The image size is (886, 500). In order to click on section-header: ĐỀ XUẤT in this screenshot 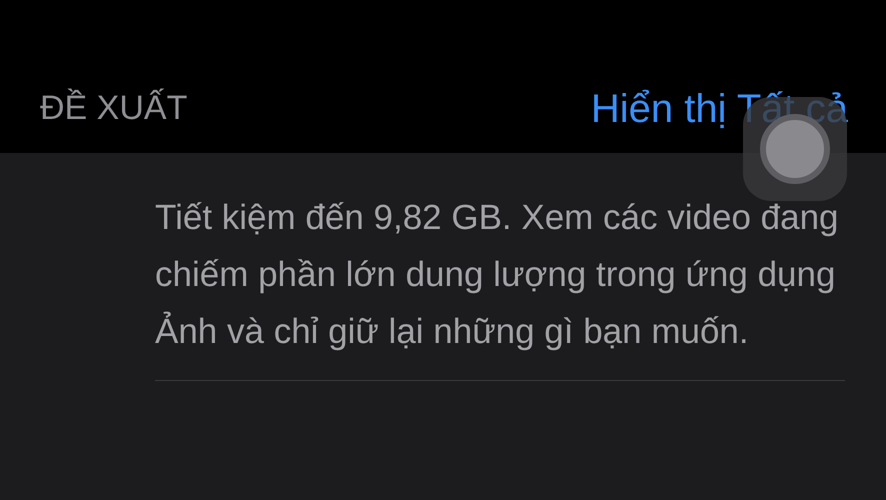, I will do `click(114, 108)`.